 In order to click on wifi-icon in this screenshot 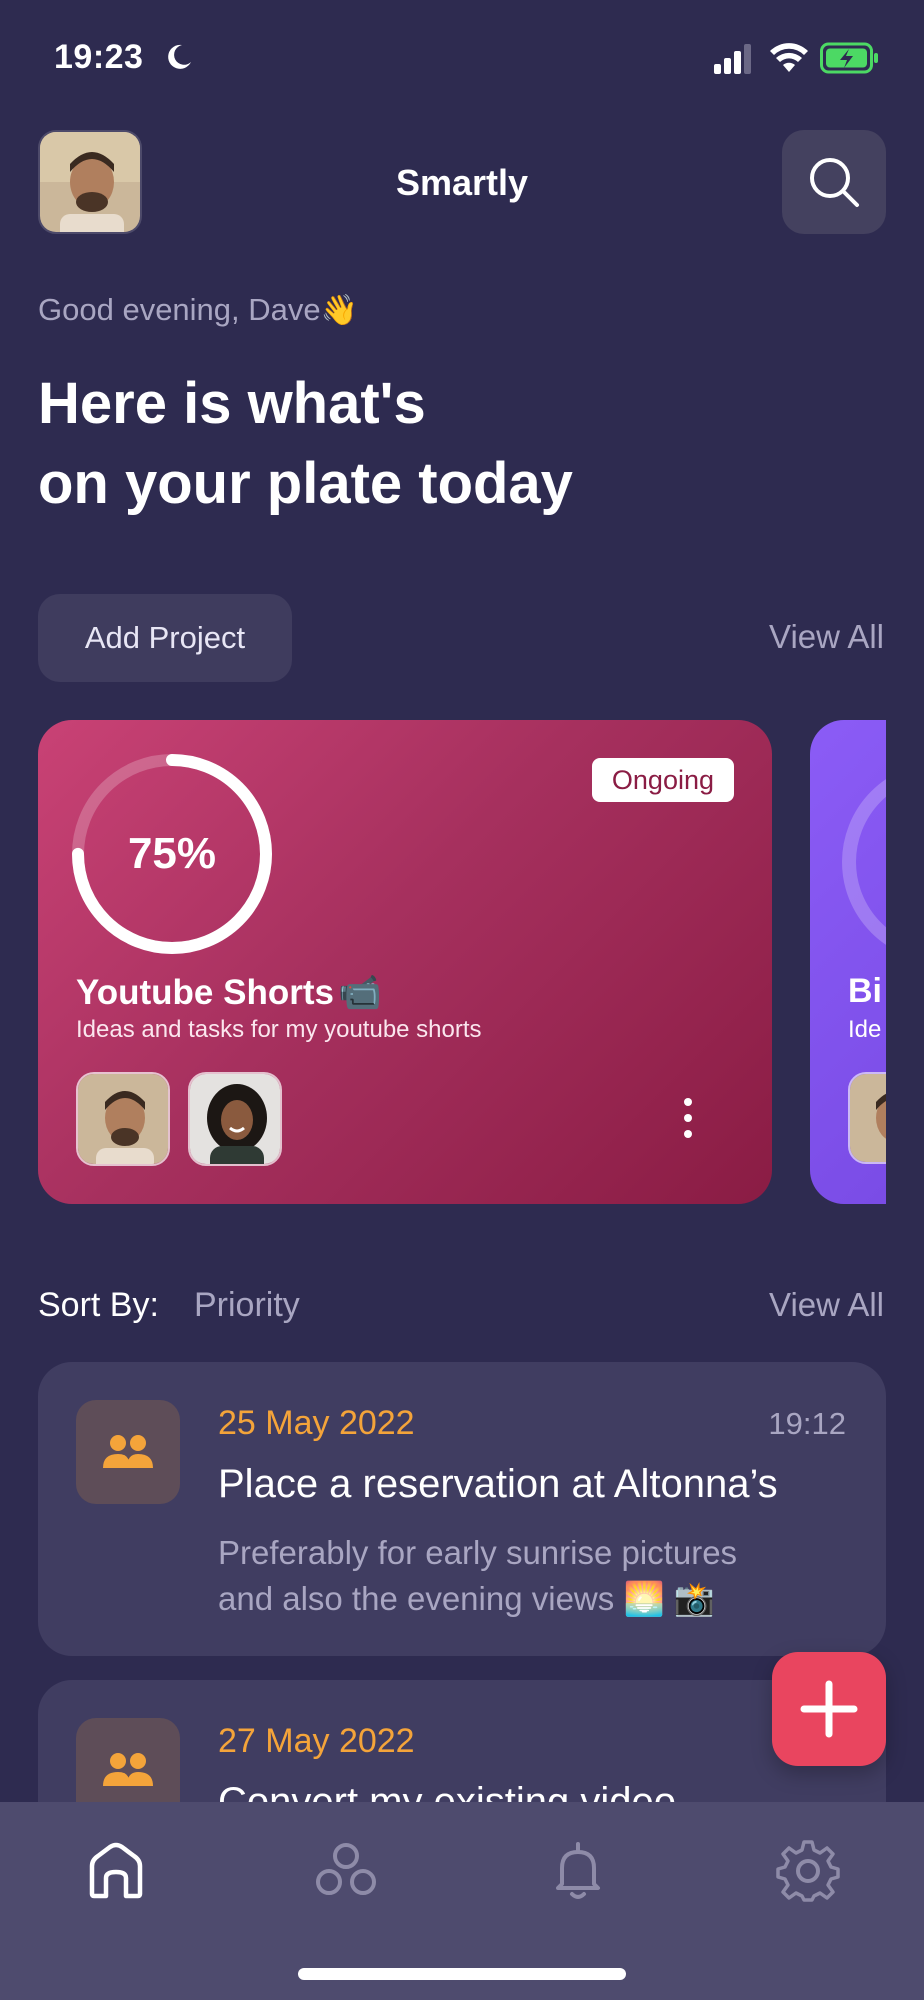, I will do `click(789, 57)`.